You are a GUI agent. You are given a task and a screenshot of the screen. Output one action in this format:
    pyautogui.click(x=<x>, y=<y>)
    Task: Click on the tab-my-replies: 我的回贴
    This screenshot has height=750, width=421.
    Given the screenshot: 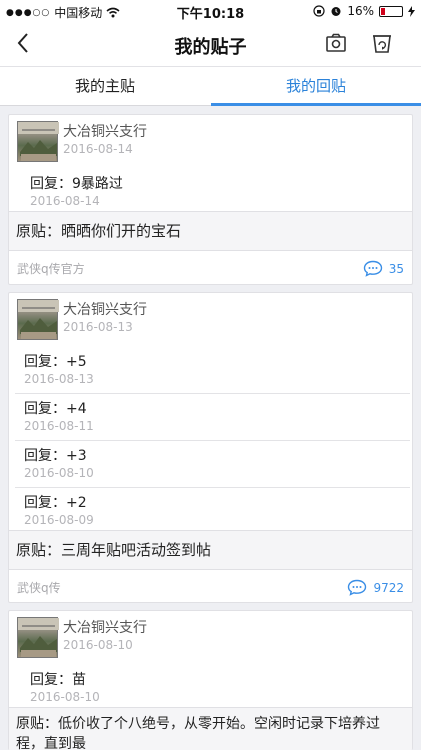 What is the action you would take?
    pyautogui.click(x=316, y=86)
    